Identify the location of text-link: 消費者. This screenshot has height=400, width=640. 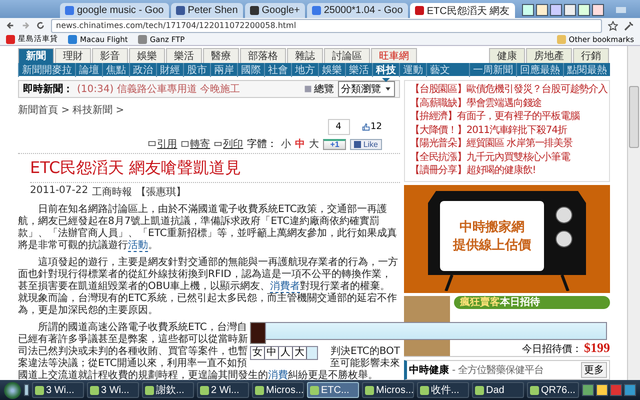
(285, 287).